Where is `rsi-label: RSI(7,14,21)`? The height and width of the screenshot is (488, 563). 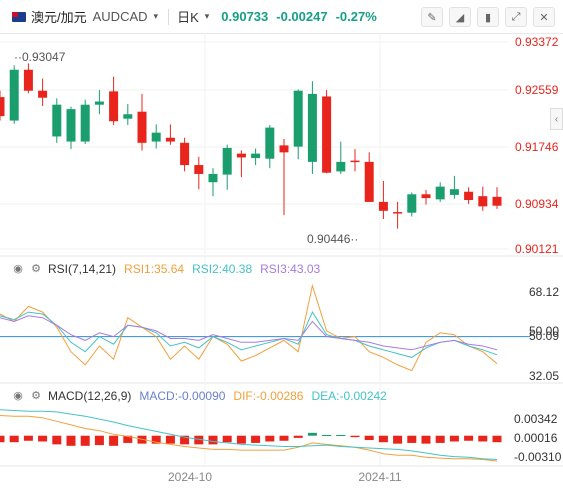 rsi-label: RSI(7,14,21) is located at coordinates (82, 269).